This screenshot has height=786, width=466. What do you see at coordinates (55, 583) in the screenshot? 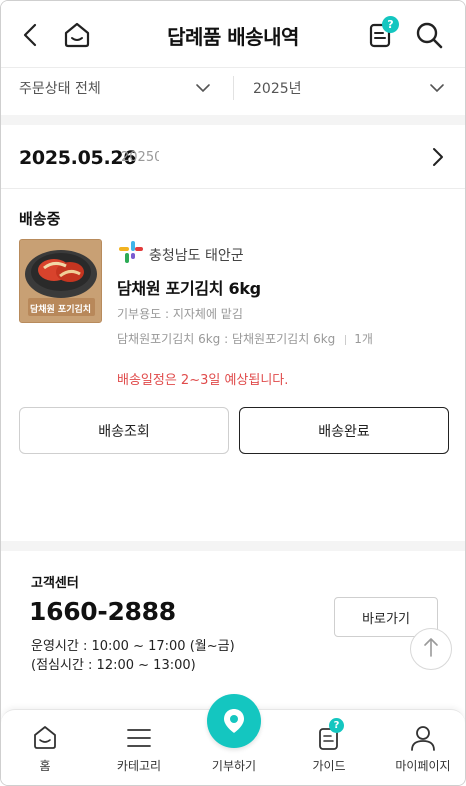
I see `customer-center-title: 고객센터` at bounding box center [55, 583].